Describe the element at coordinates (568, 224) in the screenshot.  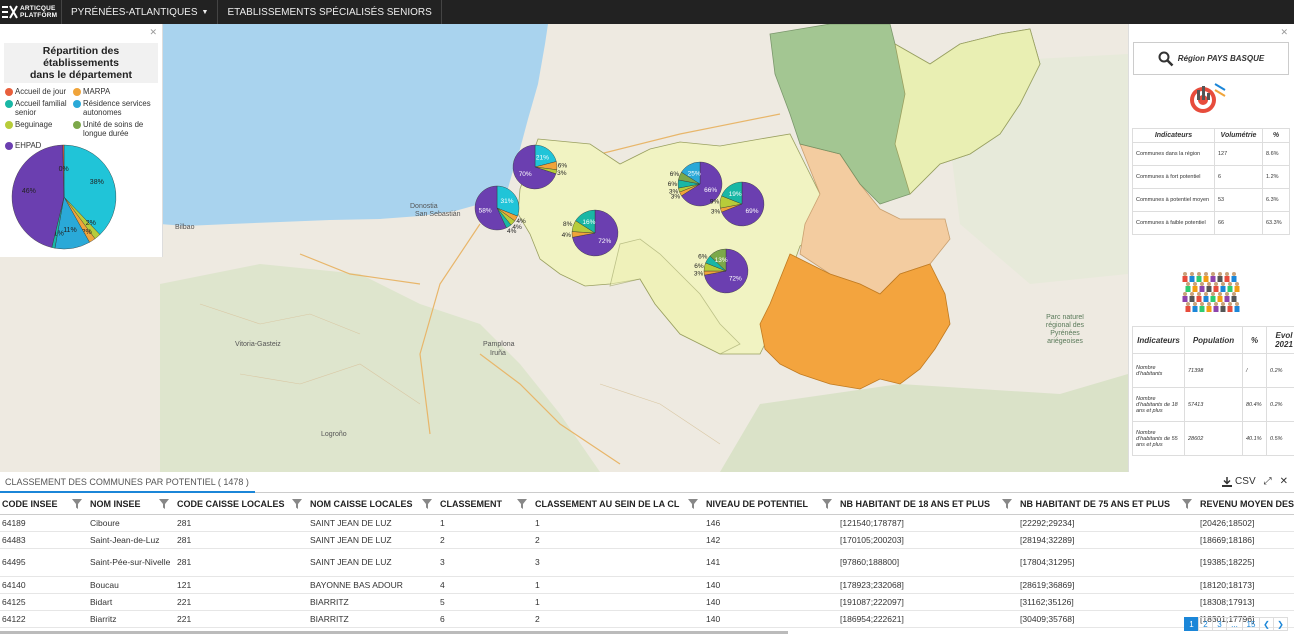
I see `pie-label: 8%` at that location.